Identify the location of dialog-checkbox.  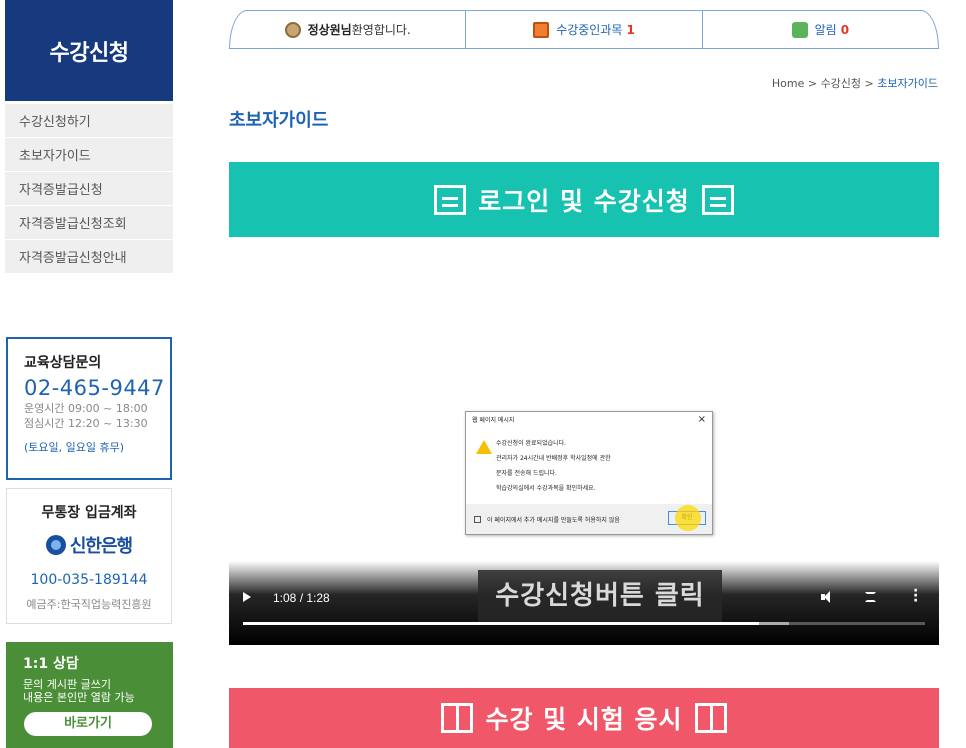
(477, 519).